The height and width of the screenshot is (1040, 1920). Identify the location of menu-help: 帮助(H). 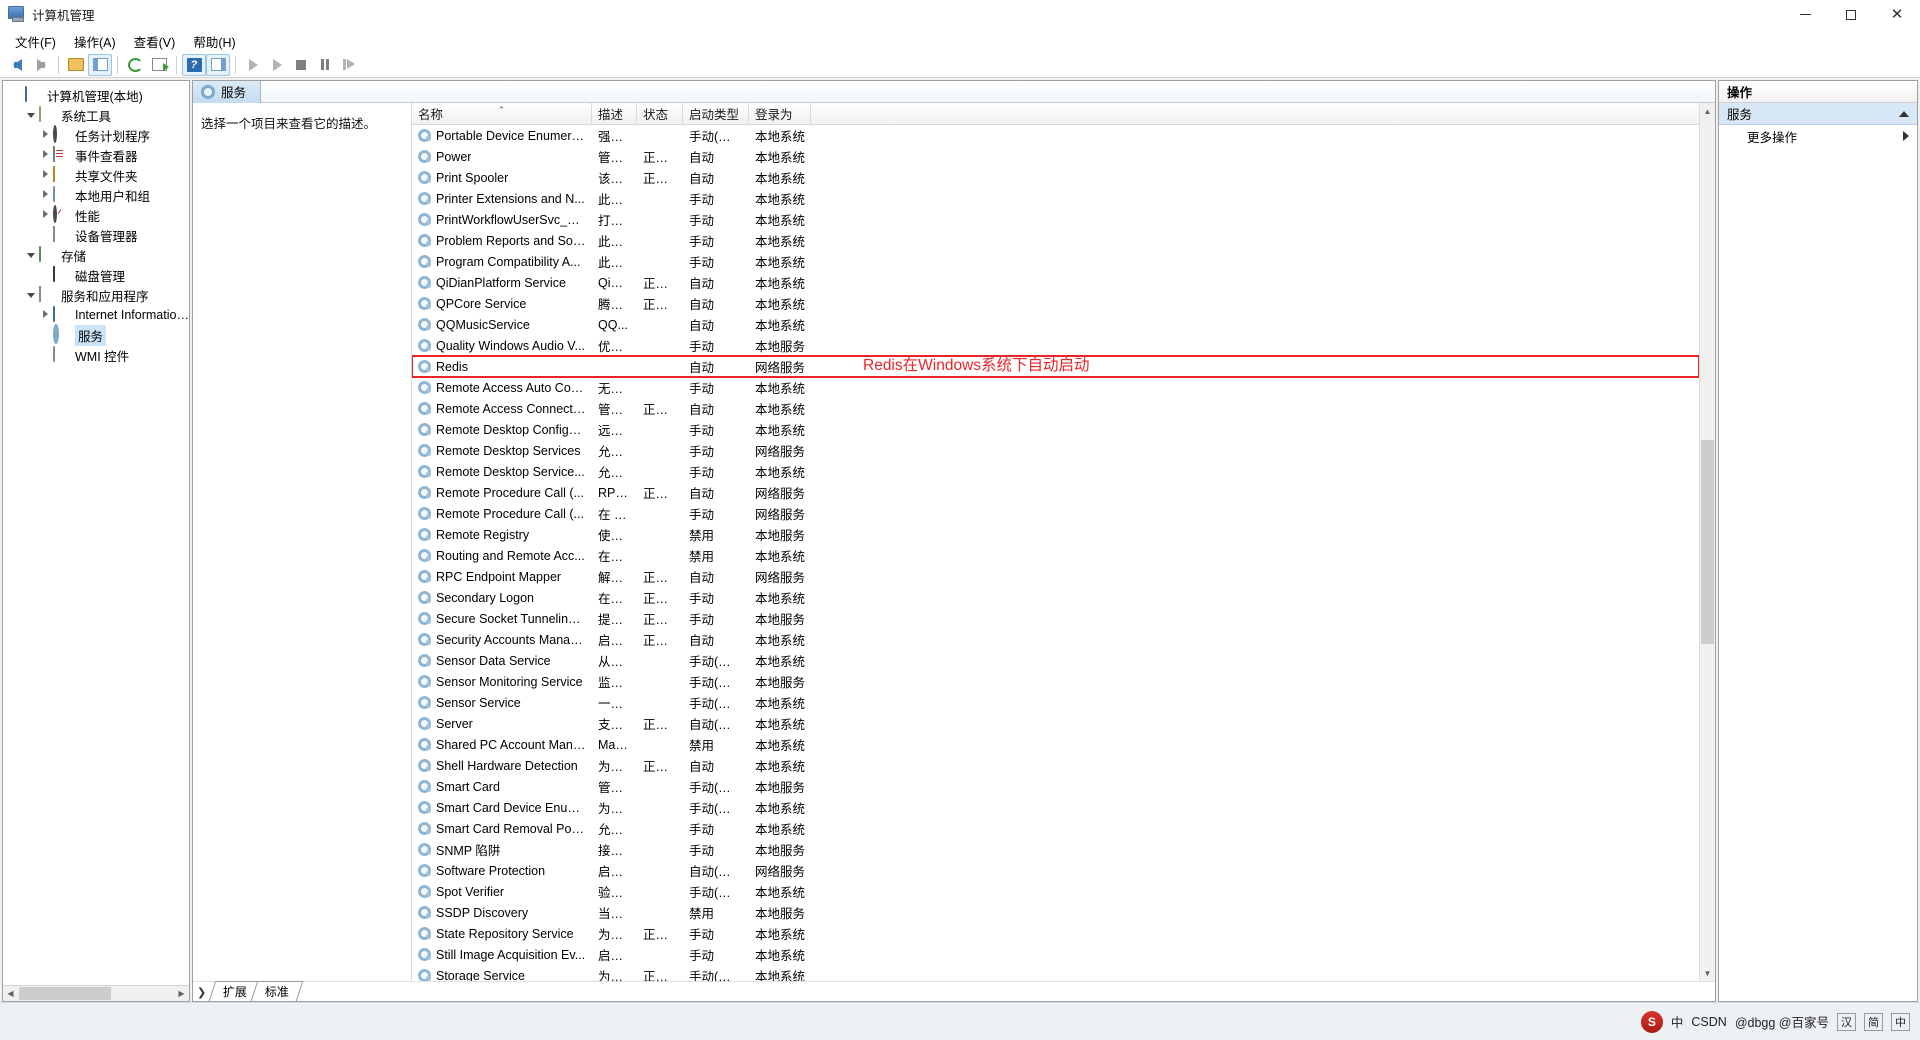
(214, 41).